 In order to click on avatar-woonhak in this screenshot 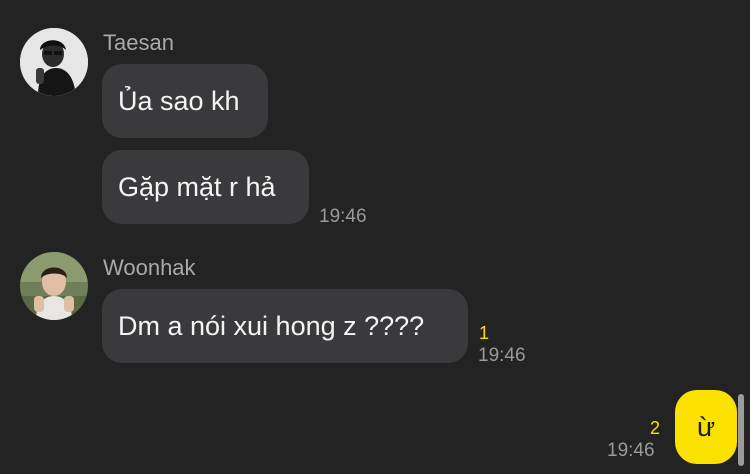, I will do `click(54, 286)`.